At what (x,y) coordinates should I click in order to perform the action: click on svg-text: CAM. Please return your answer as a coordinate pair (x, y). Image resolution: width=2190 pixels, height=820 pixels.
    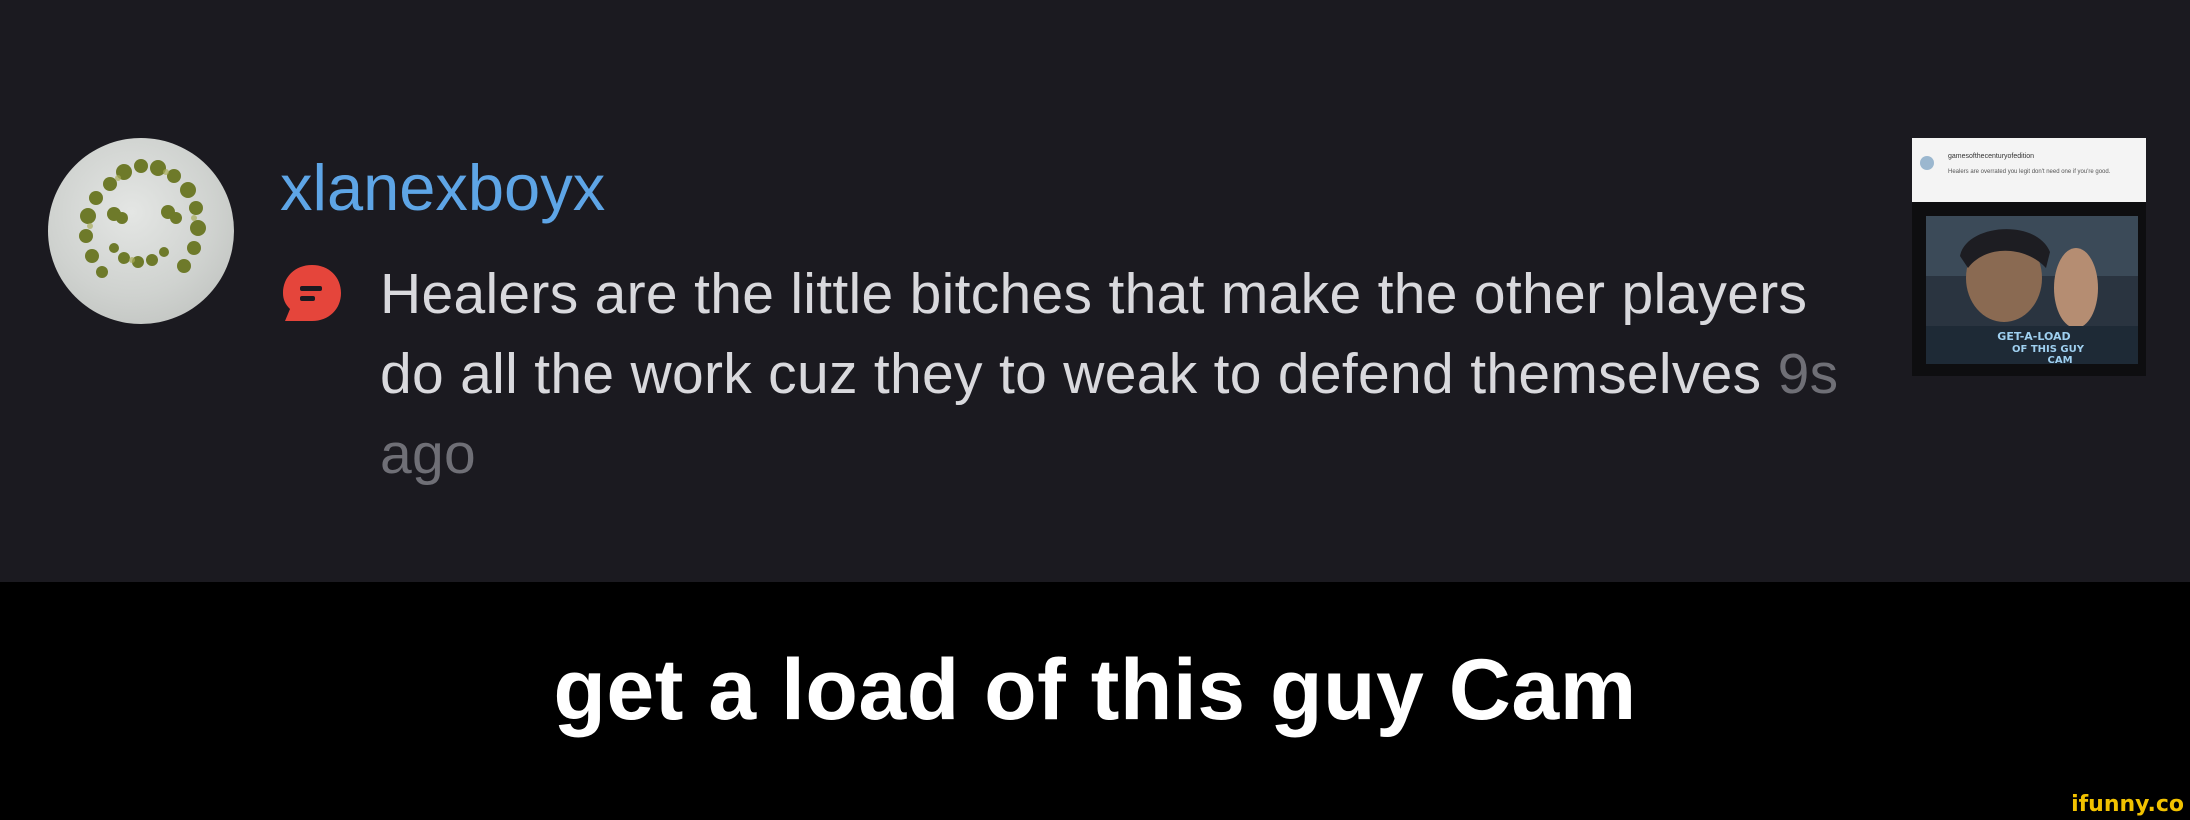
    Looking at the image, I should click on (2059, 359).